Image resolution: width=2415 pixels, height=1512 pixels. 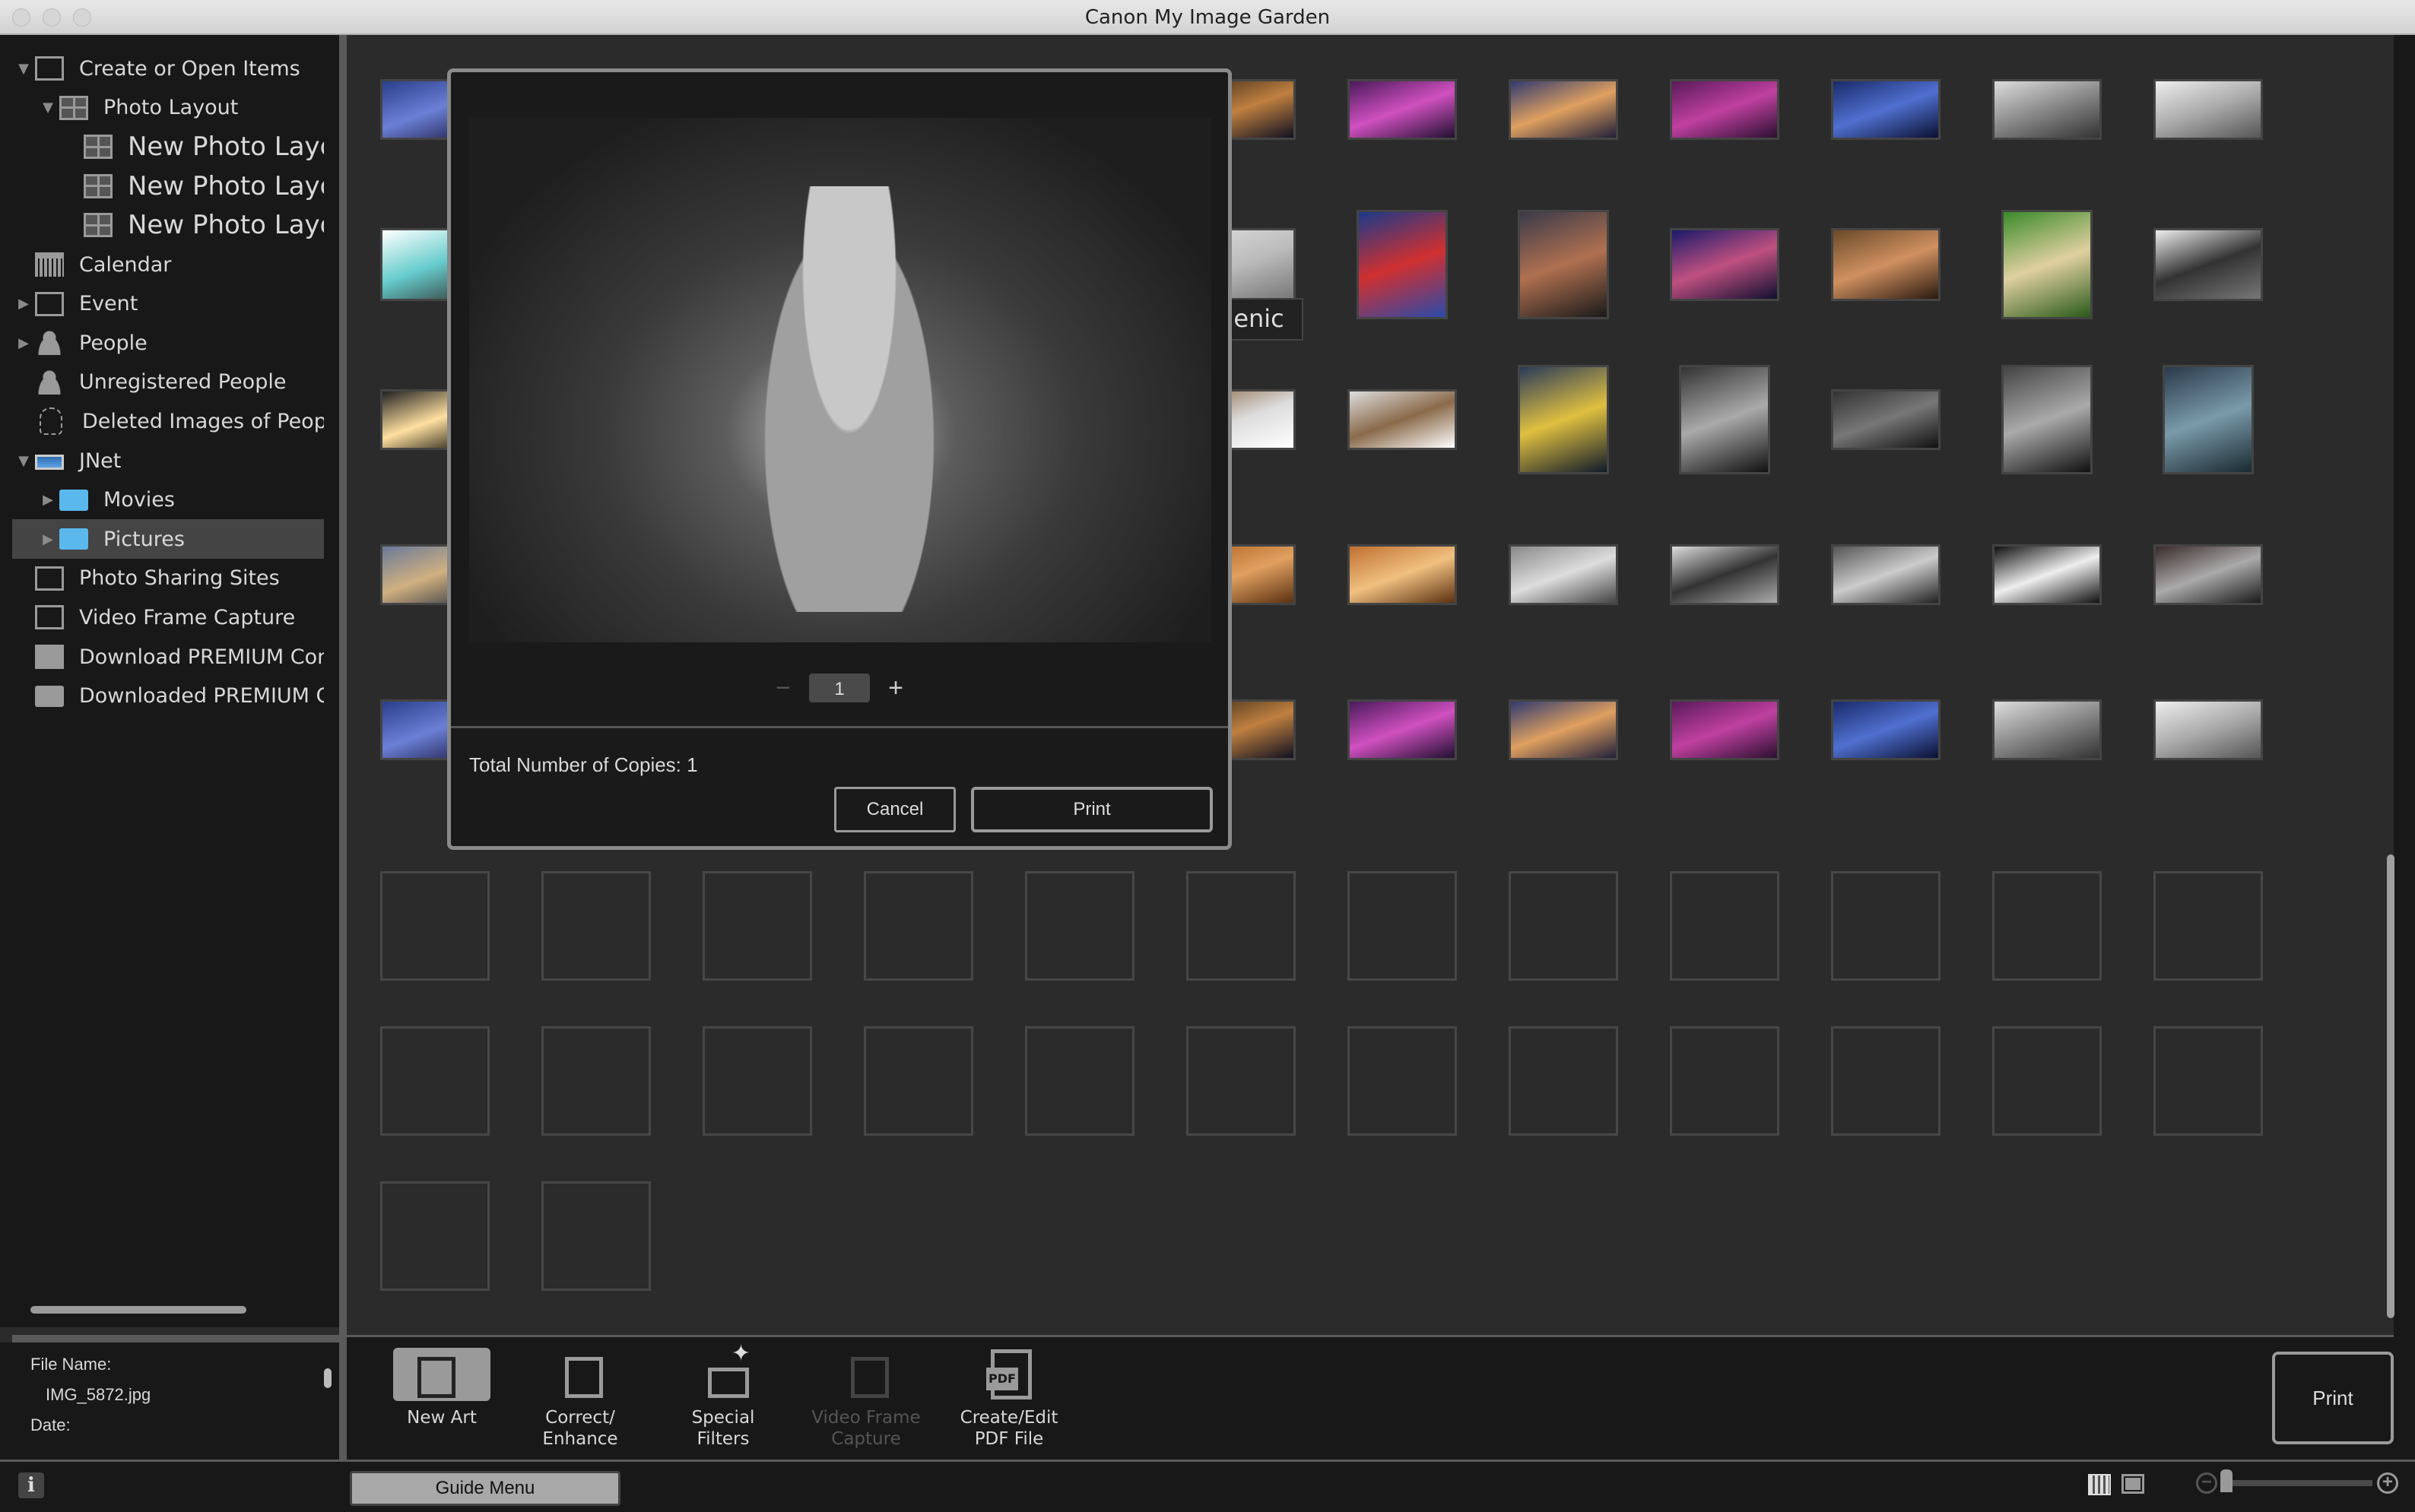 I want to click on zoom-out-icon: −, so click(x=2206, y=1483).